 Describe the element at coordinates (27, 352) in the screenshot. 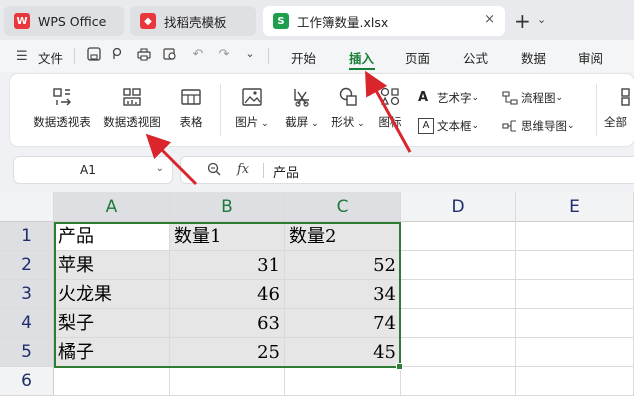

I see `row-header-5: 5` at that location.